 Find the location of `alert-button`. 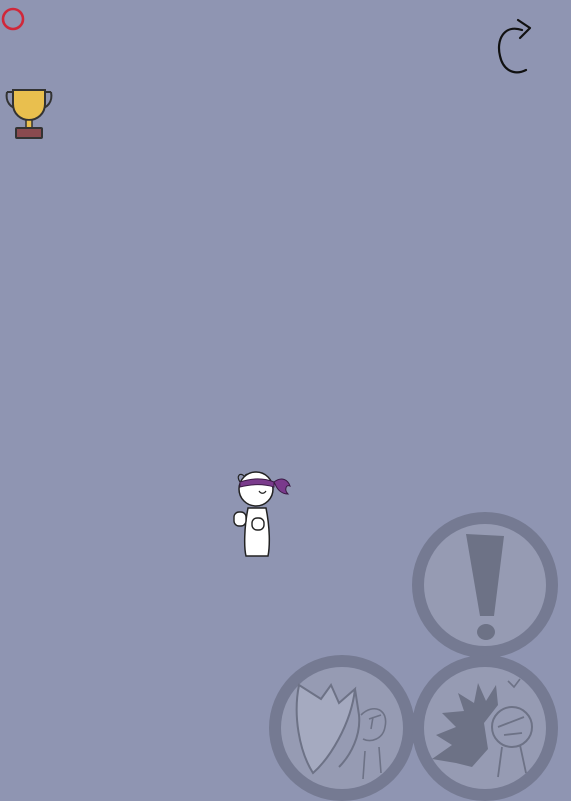

alert-button is located at coordinates (485, 585).